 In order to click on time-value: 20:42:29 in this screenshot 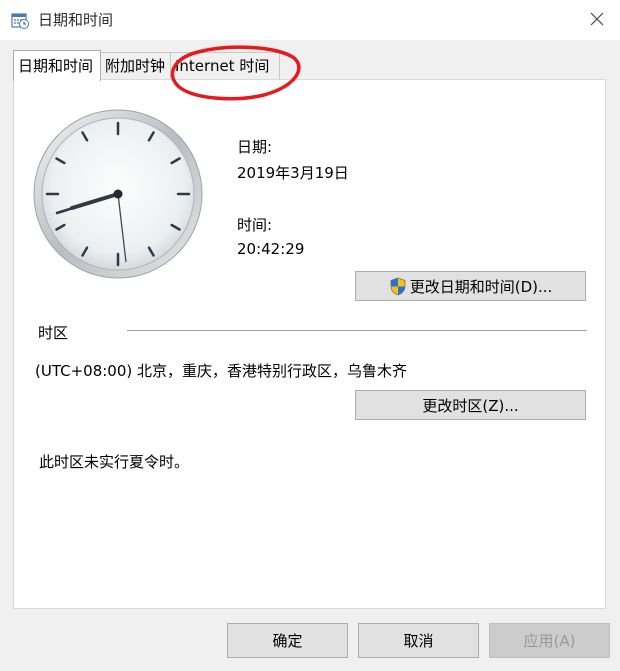, I will do `click(271, 249)`.